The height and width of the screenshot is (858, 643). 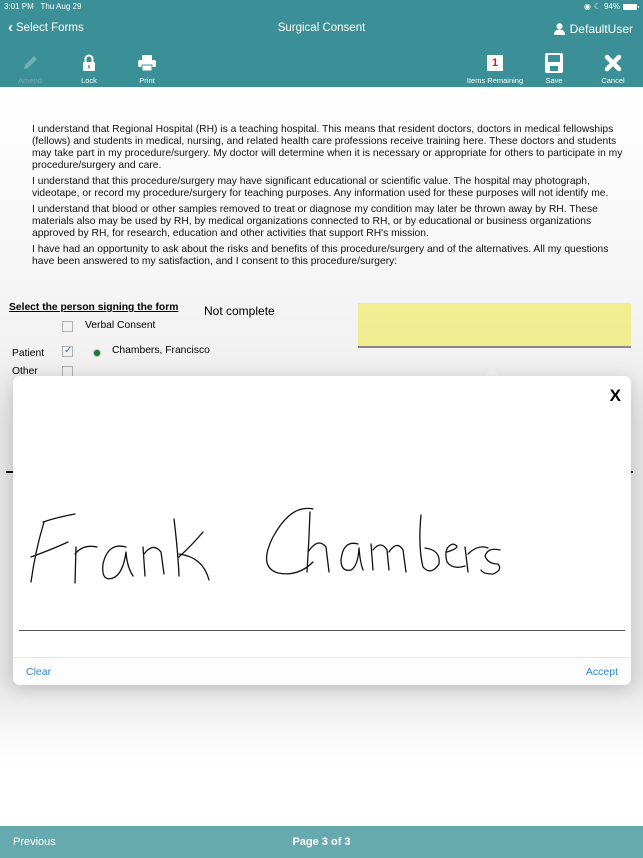 I want to click on moon-icon: ☾, so click(x=597, y=6).